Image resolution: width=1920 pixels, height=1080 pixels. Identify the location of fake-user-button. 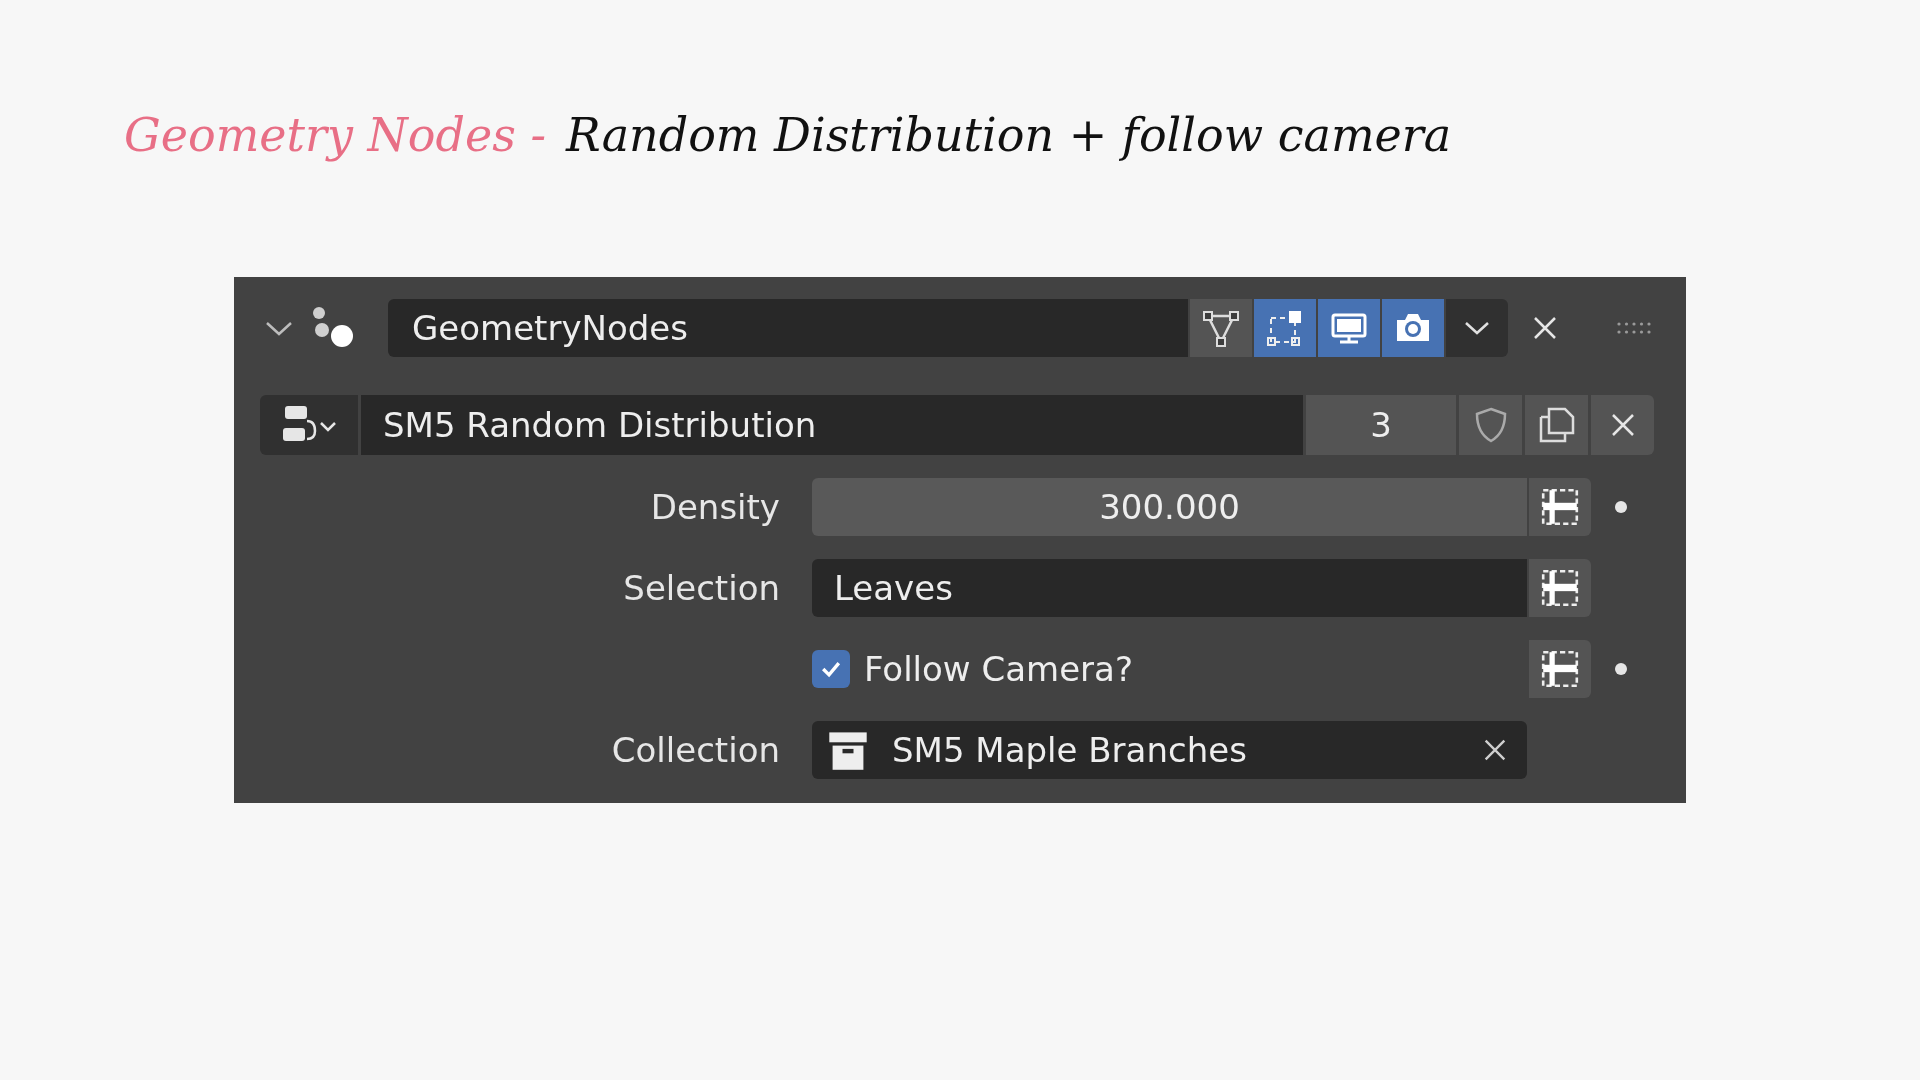
(1490, 425).